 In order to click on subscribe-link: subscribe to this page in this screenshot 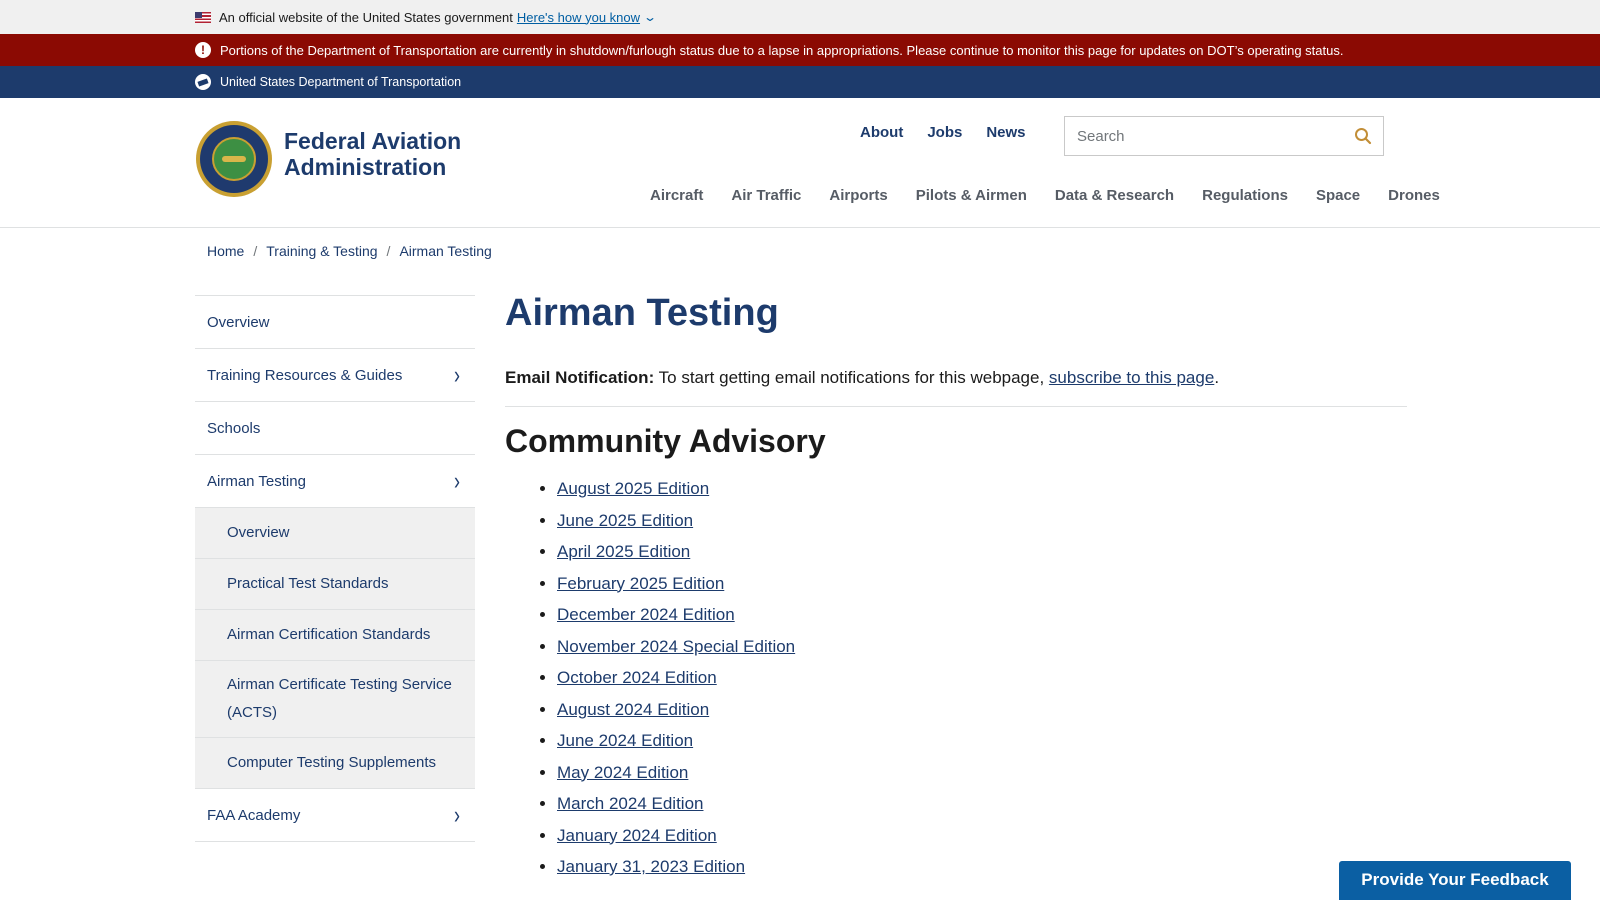, I will do `click(1131, 377)`.